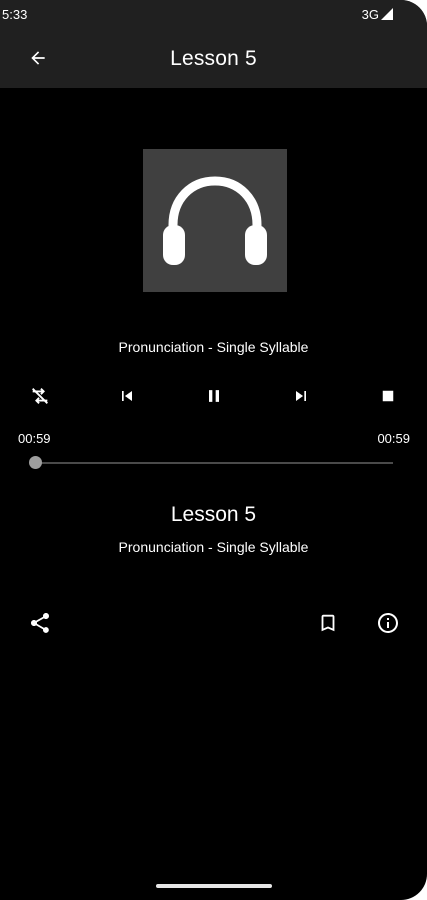 The height and width of the screenshot is (900, 427). I want to click on seek-thumb, so click(35, 462).